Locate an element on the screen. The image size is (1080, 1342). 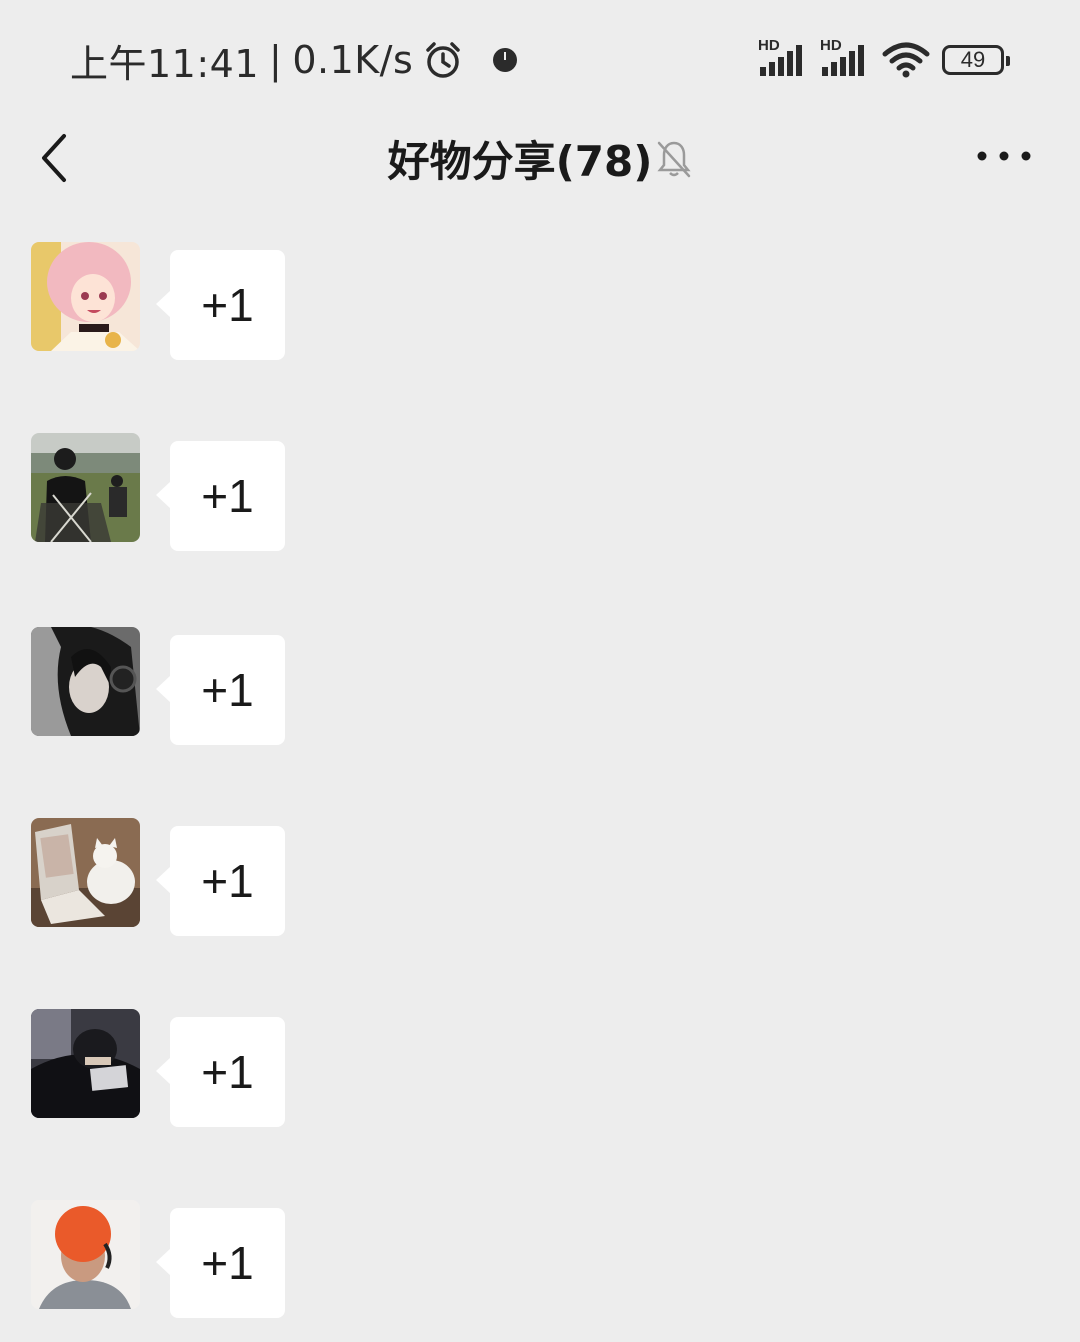
status-bar: 上午11:41 | 0.1K/s HD HD 49 is located at coordinates (540, 59).